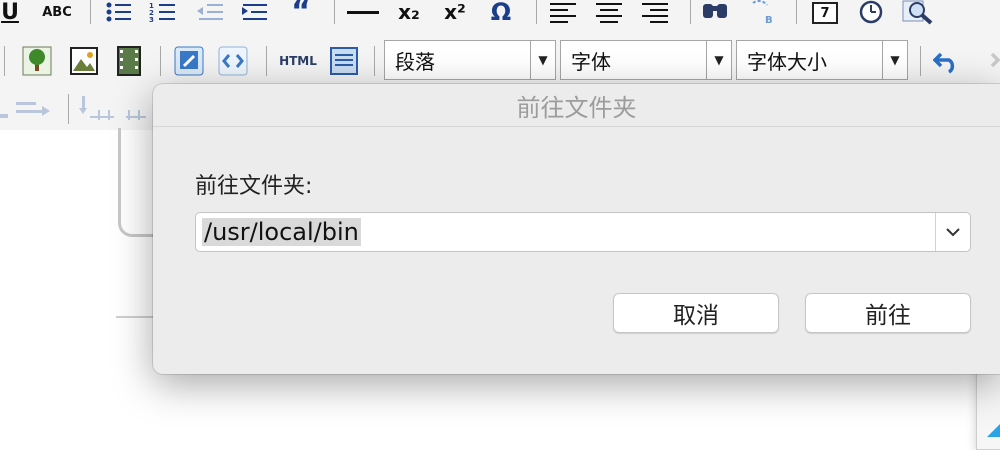 This screenshot has height=450, width=1000. Describe the element at coordinates (646, 60) in the screenshot. I see `font-family-select: 字体 ▼` at that location.